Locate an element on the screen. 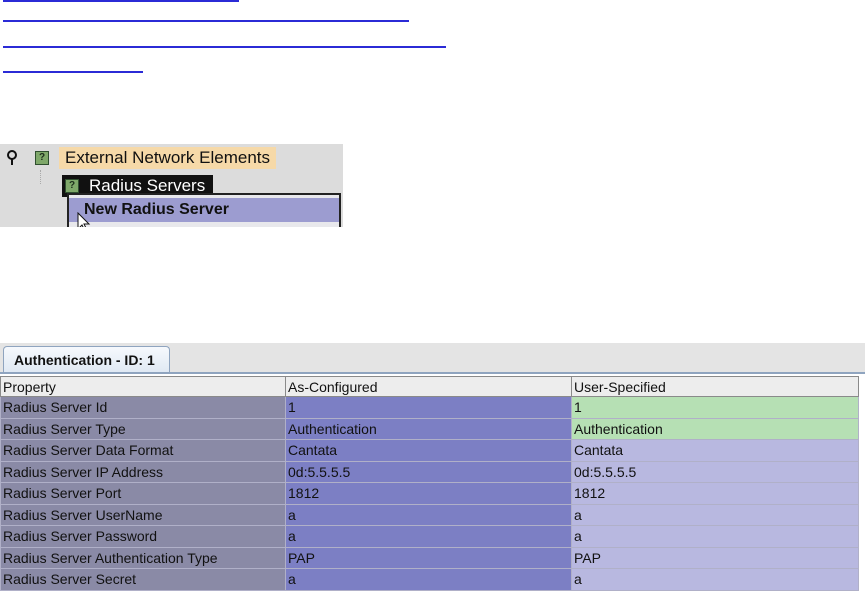  property-cell: Radius Server Data Format is located at coordinates (143, 450).